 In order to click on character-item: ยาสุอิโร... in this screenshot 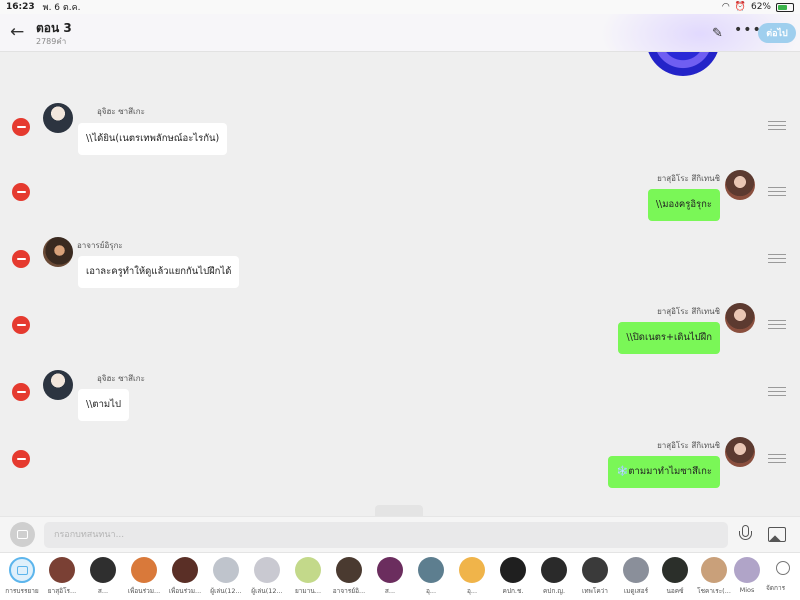, I will do `click(62, 576)`.